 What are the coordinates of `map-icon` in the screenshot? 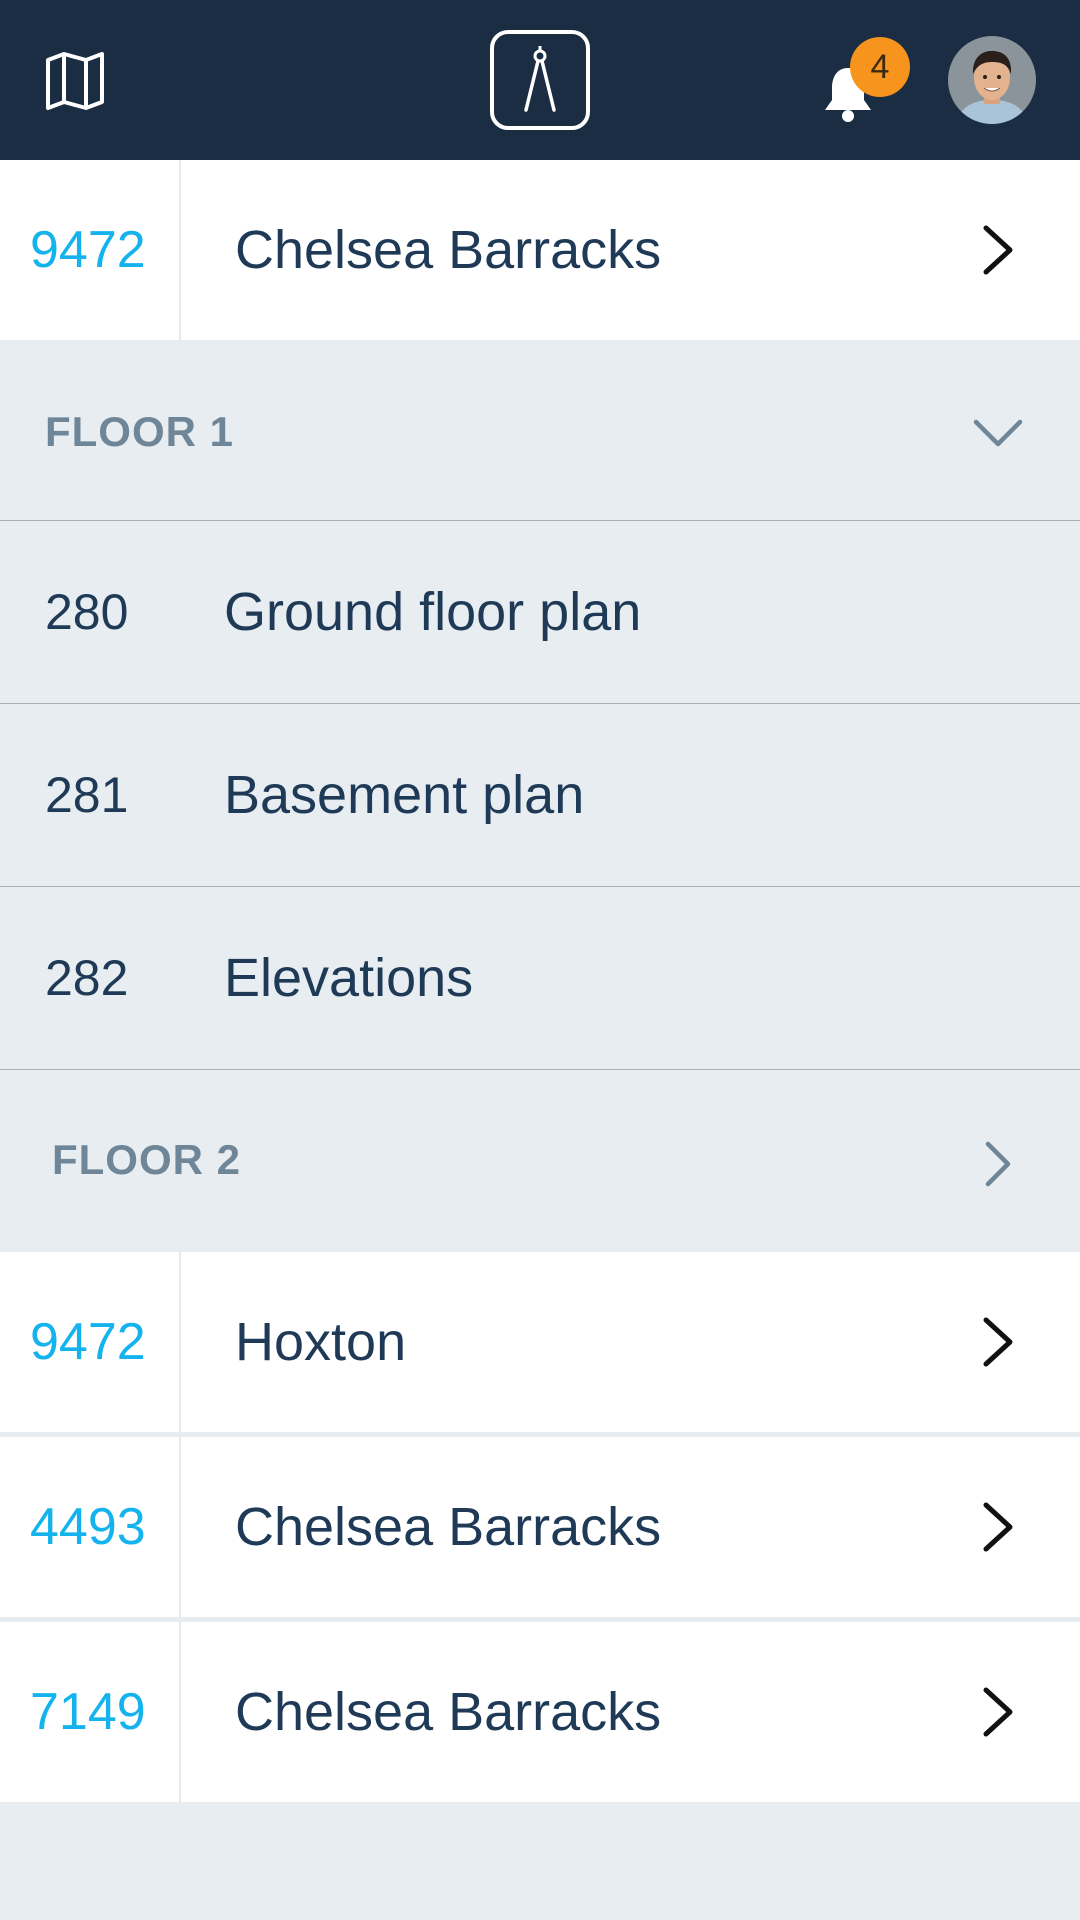 It's located at (75, 81).